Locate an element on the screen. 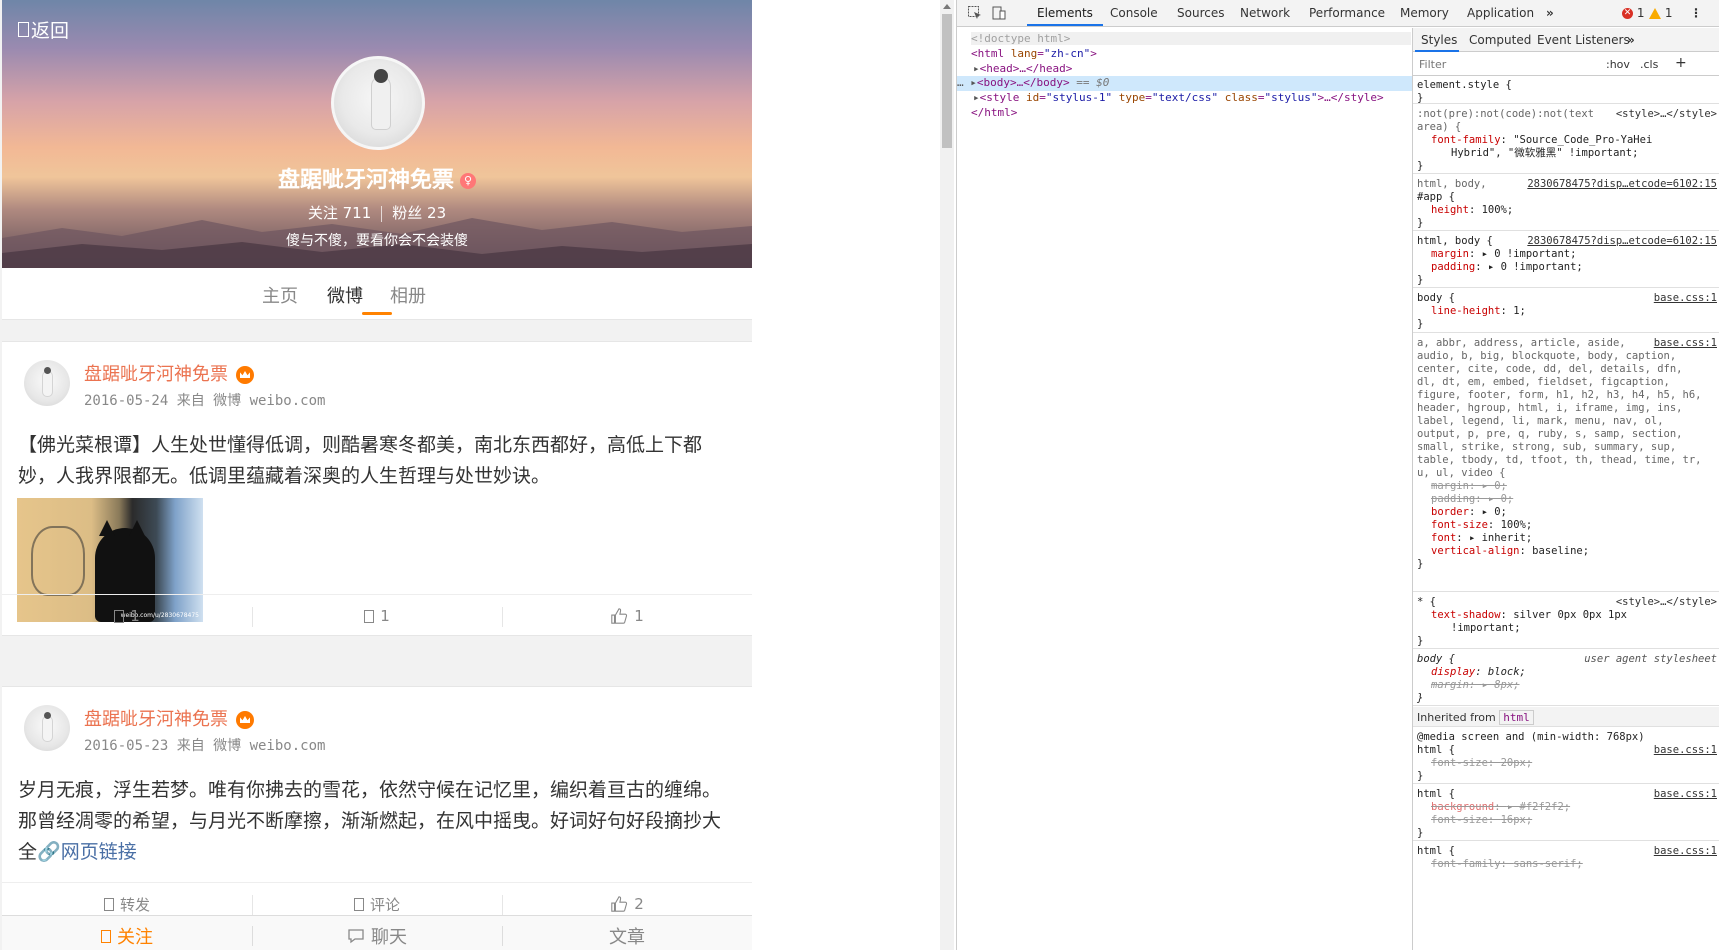 The image size is (1719, 950). hov-toggle: :hov is located at coordinates (1618, 64).